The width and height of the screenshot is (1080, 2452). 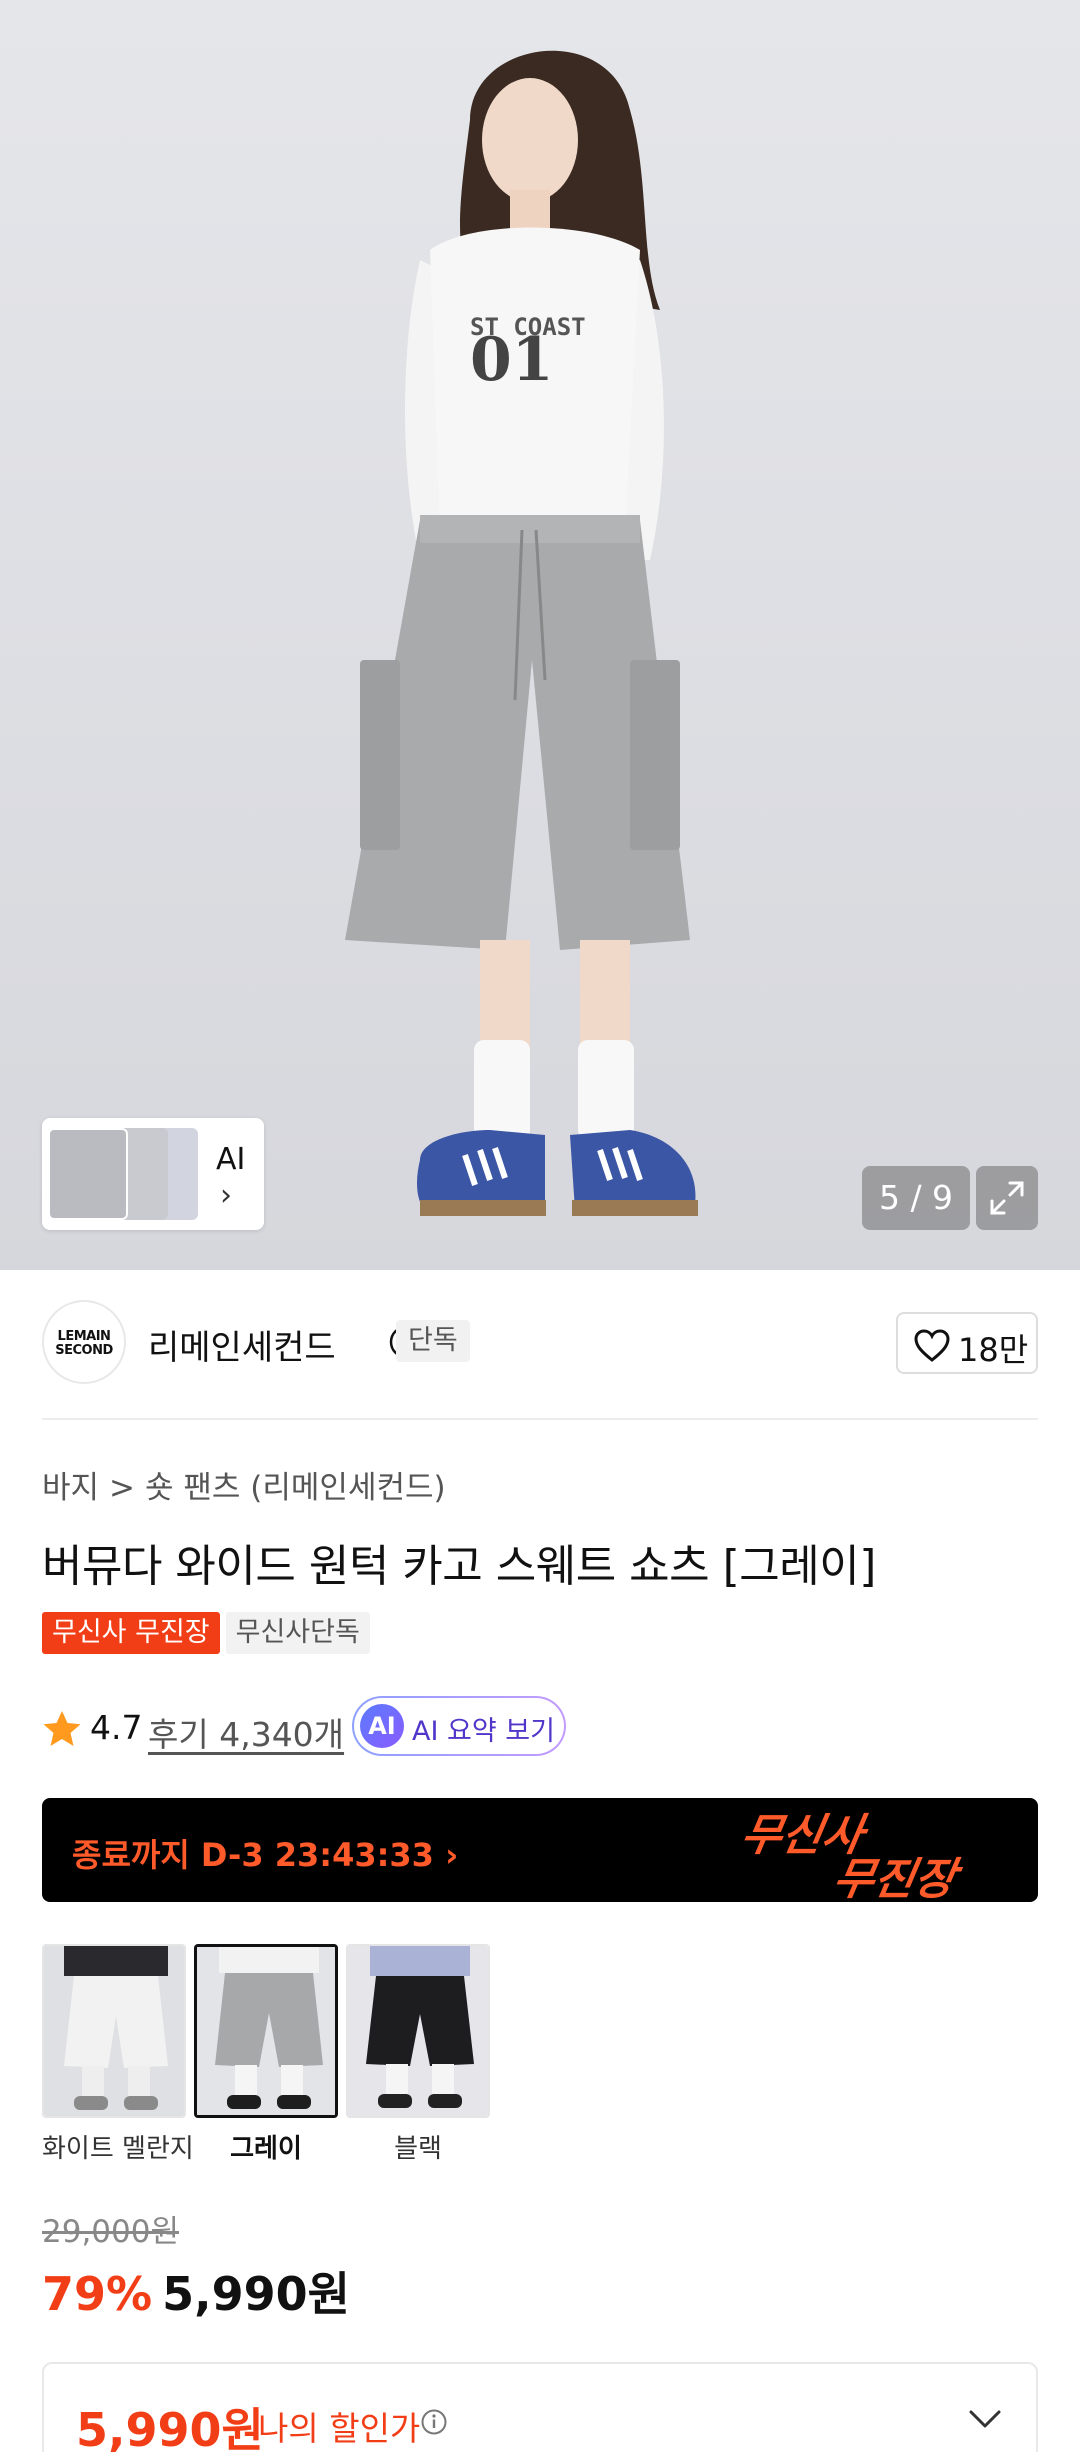 What do you see at coordinates (339, 2428) in the screenshot?
I see `my-price-label: 나의 할인가` at bounding box center [339, 2428].